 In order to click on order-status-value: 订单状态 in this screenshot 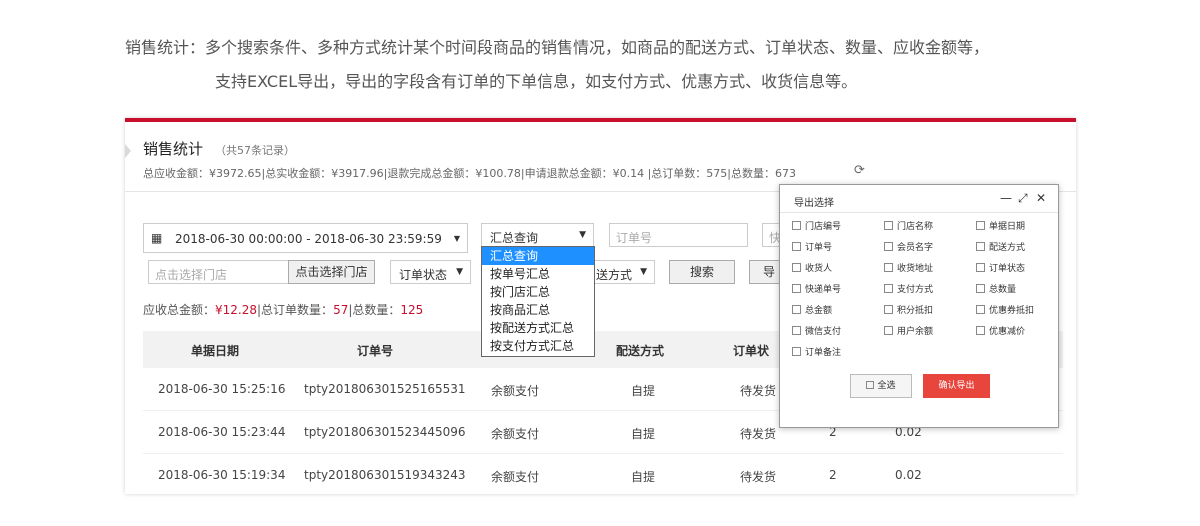, I will do `click(423, 275)`.